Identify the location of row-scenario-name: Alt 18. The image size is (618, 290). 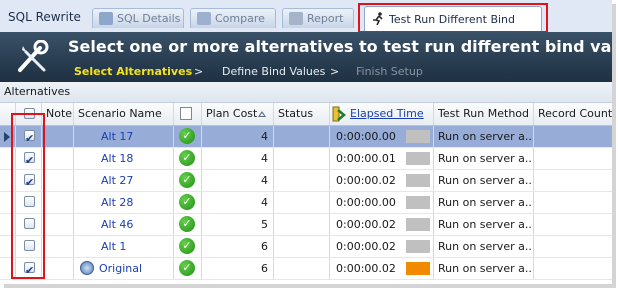
(124, 158).